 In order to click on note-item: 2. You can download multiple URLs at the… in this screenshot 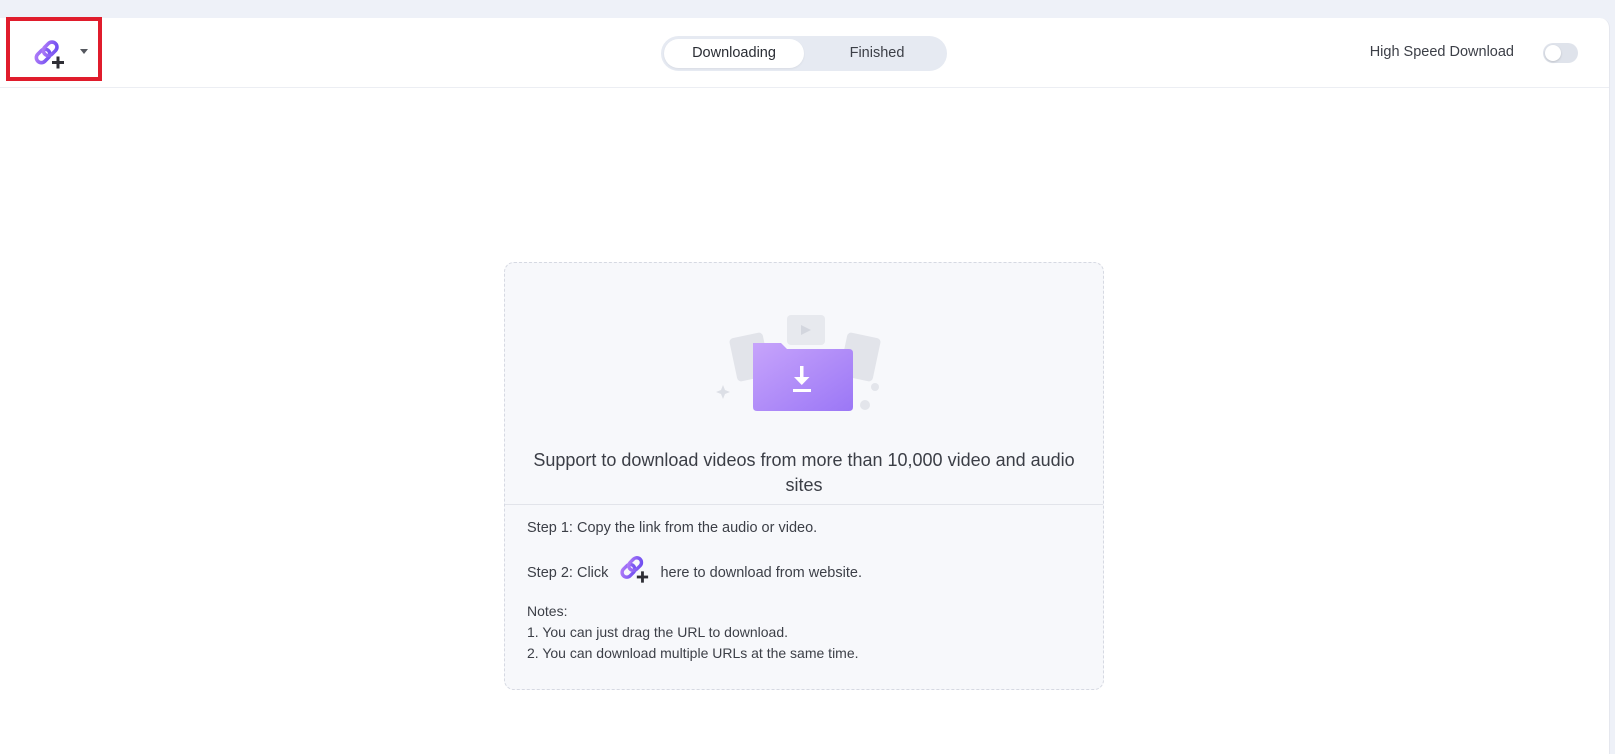, I will do `click(693, 653)`.